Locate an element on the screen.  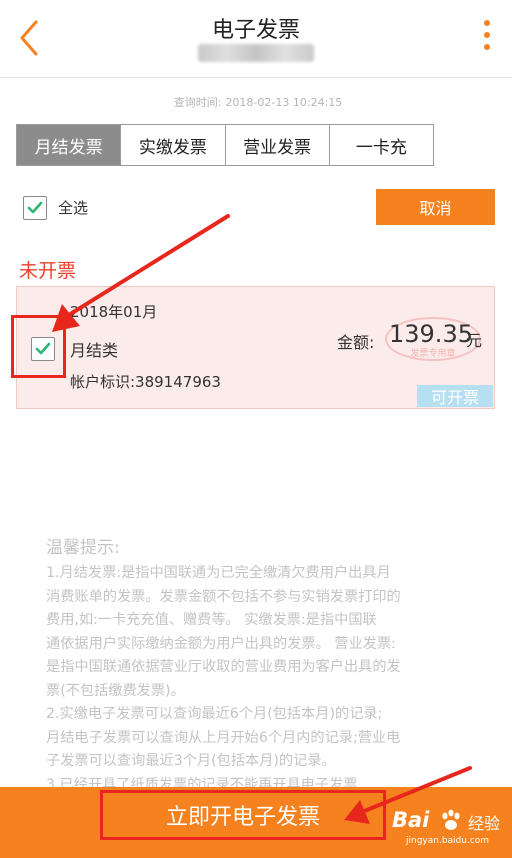
tab-one-card-recharge: 一卡充 is located at coordinates (381, 145).